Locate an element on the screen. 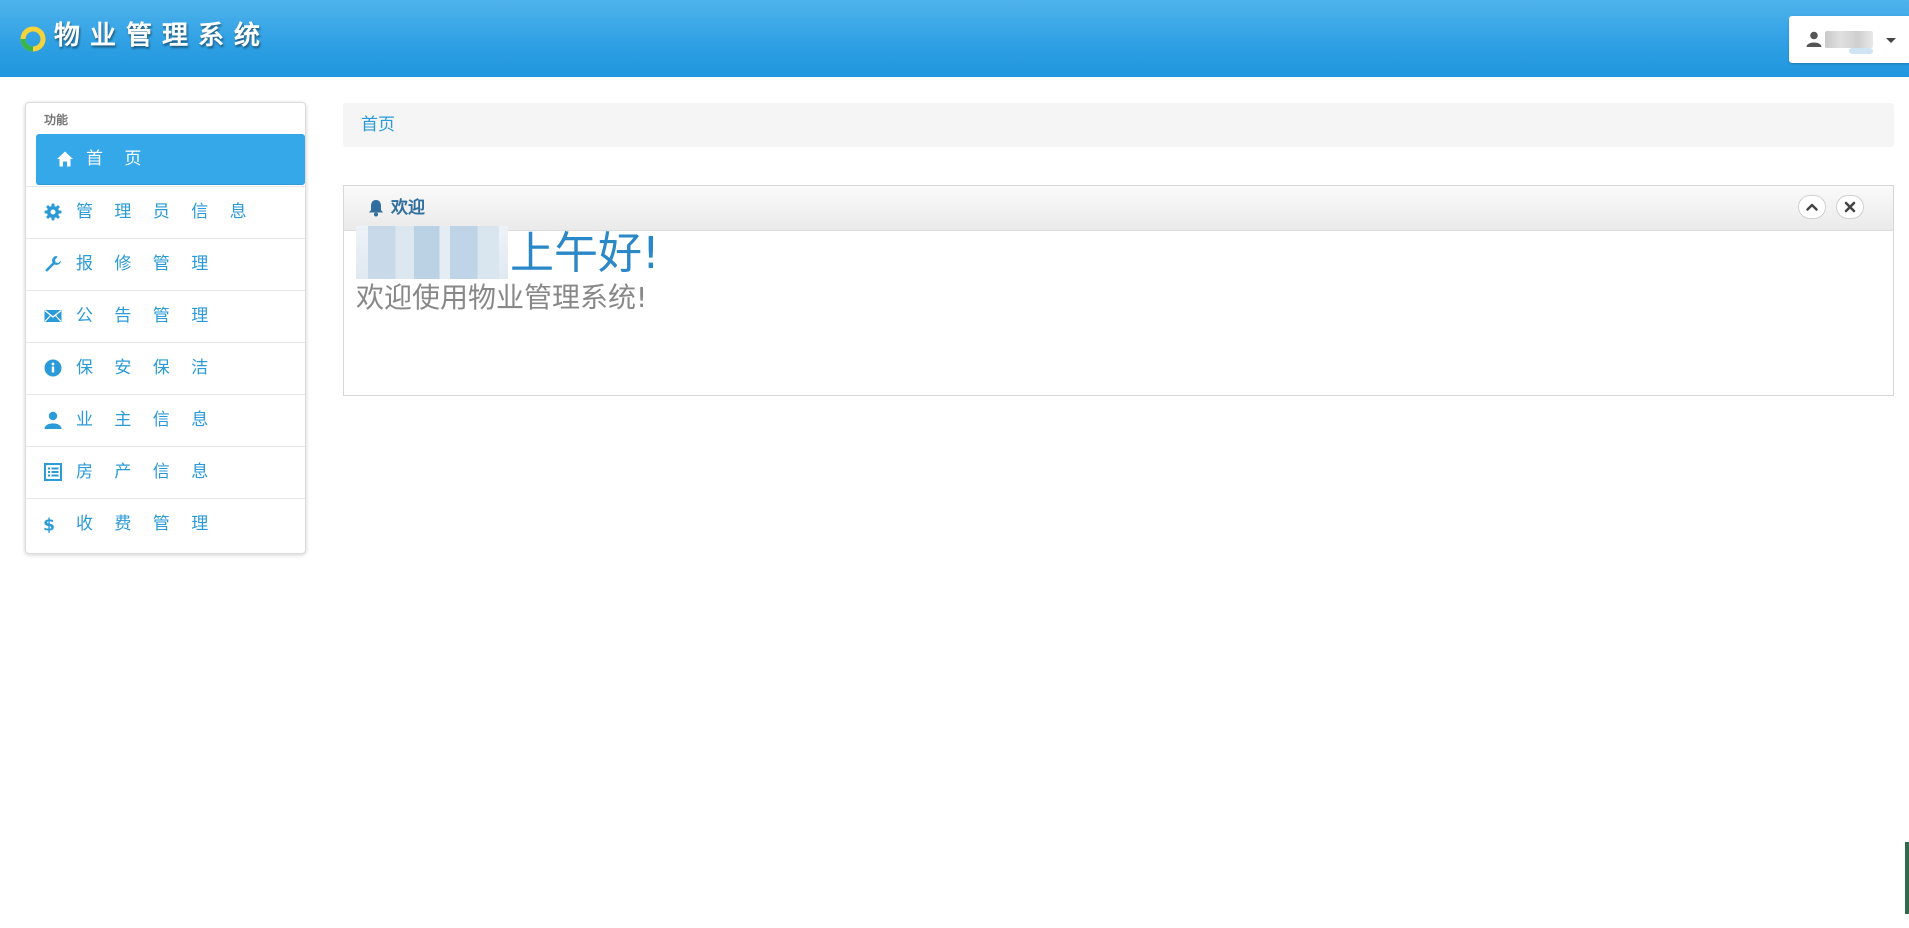 The height and width of the screenshot is (928, 1909). user-menu-button is located at coordinates (1849, 39).